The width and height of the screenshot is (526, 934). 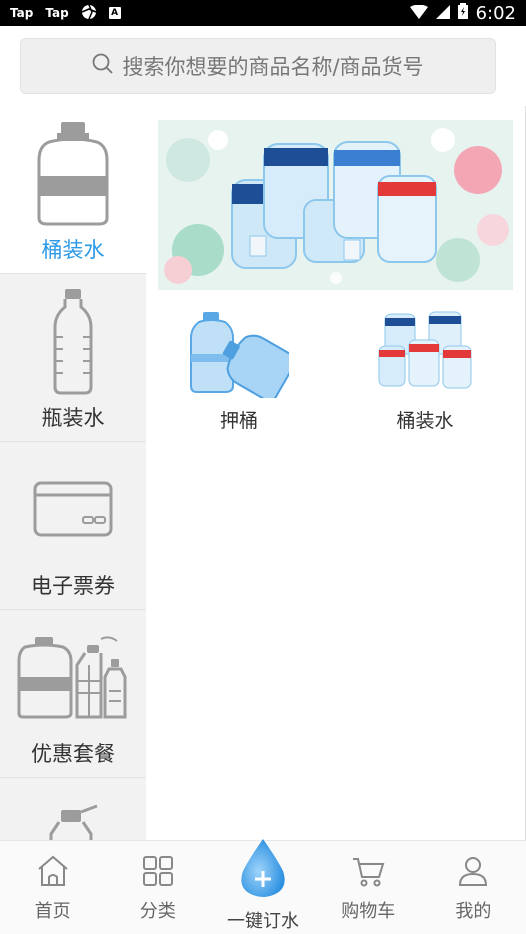 I want to click on subcategory-label: 桶装水, so click(x=425, y=421).